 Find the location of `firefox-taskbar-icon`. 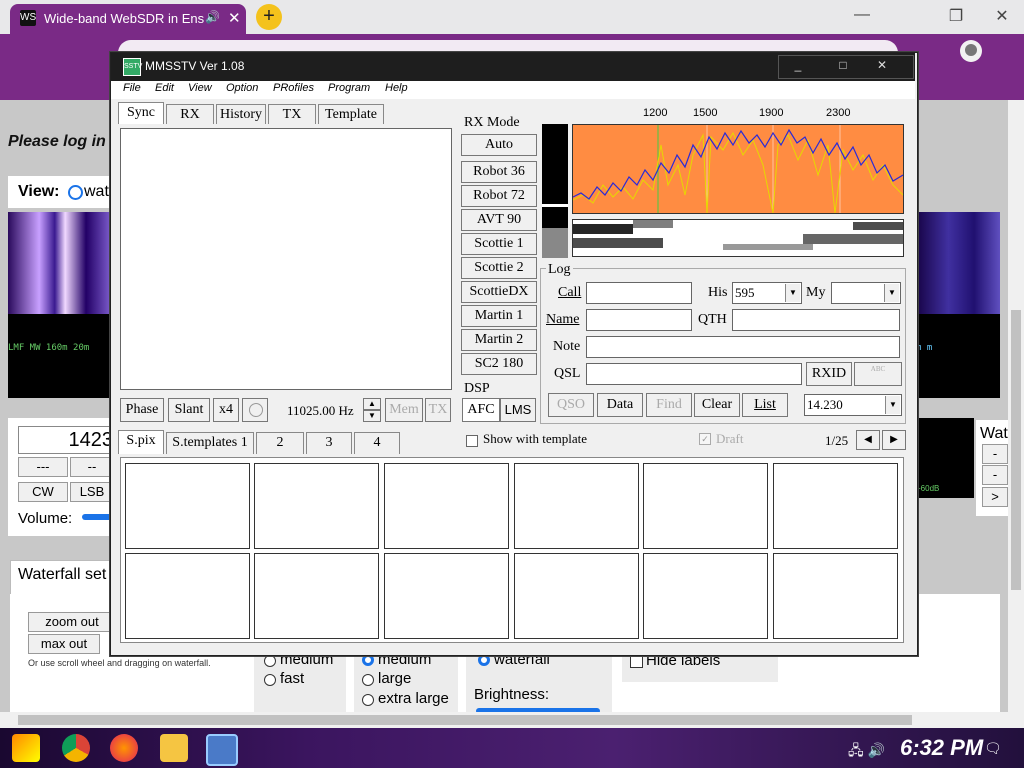

firefox-taskbar-icon is located at coordinates (124, 748).